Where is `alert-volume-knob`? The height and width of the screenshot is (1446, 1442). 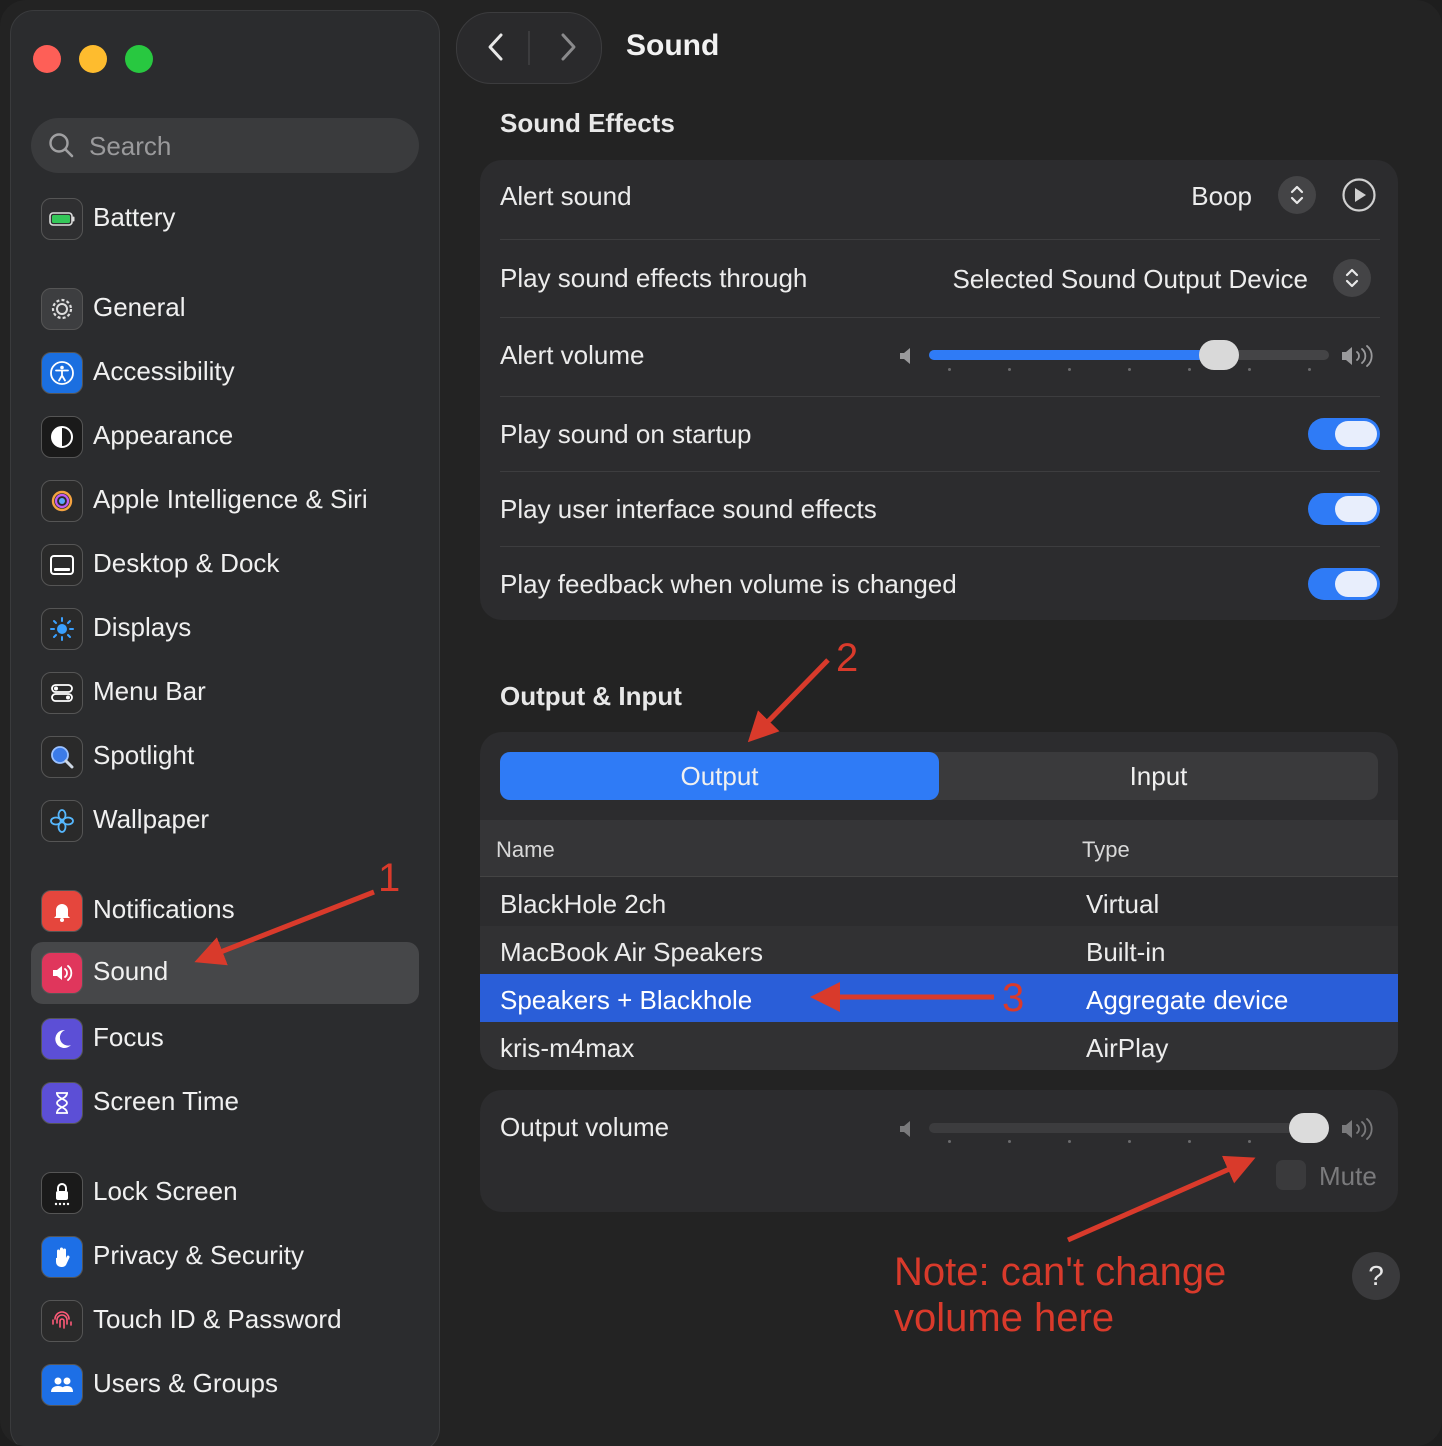
alert-volume-knob is located at coordinates (1219, 355).